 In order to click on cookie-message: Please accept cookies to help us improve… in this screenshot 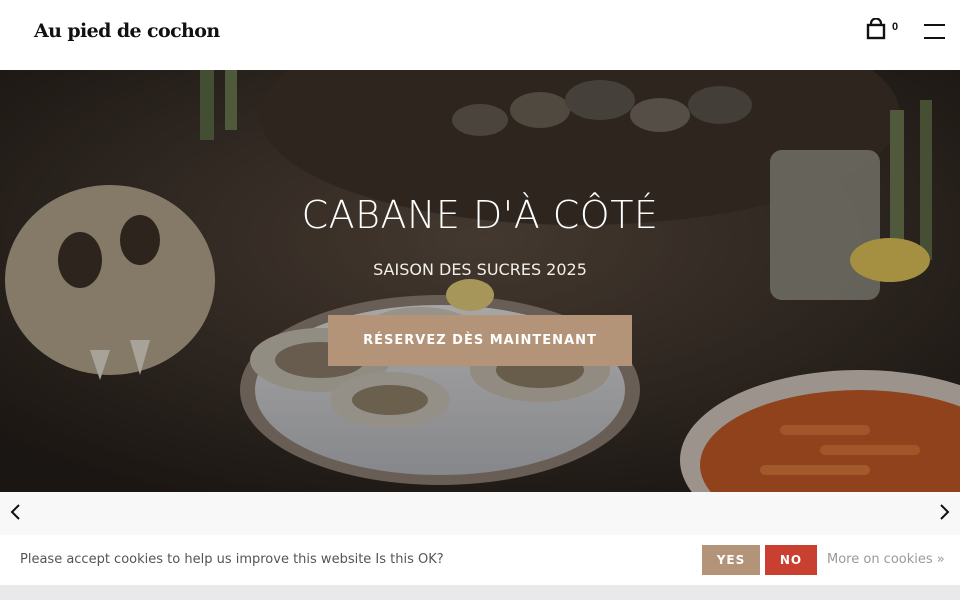, I will do `click(232, 559)`.